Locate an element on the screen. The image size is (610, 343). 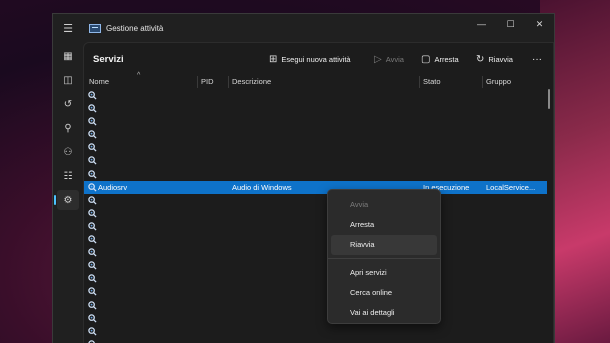
stop-label: Arresta is located at coordinates (446, 59).